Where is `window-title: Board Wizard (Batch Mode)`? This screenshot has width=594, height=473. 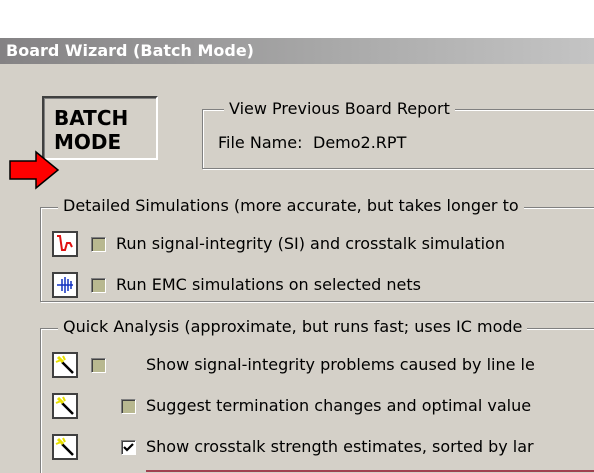 window-title: Board Wizard (Batch Mode) is located at coordinates (297, 51).